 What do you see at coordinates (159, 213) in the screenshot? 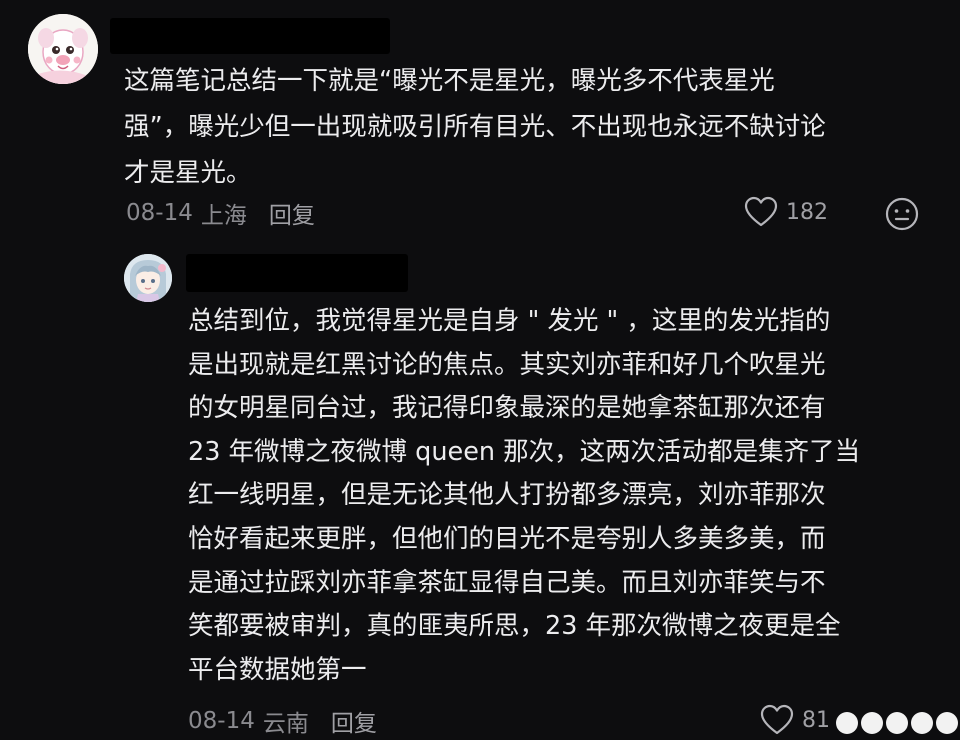
I see `comment-date: 08-14` at bounding box center [159, 213].